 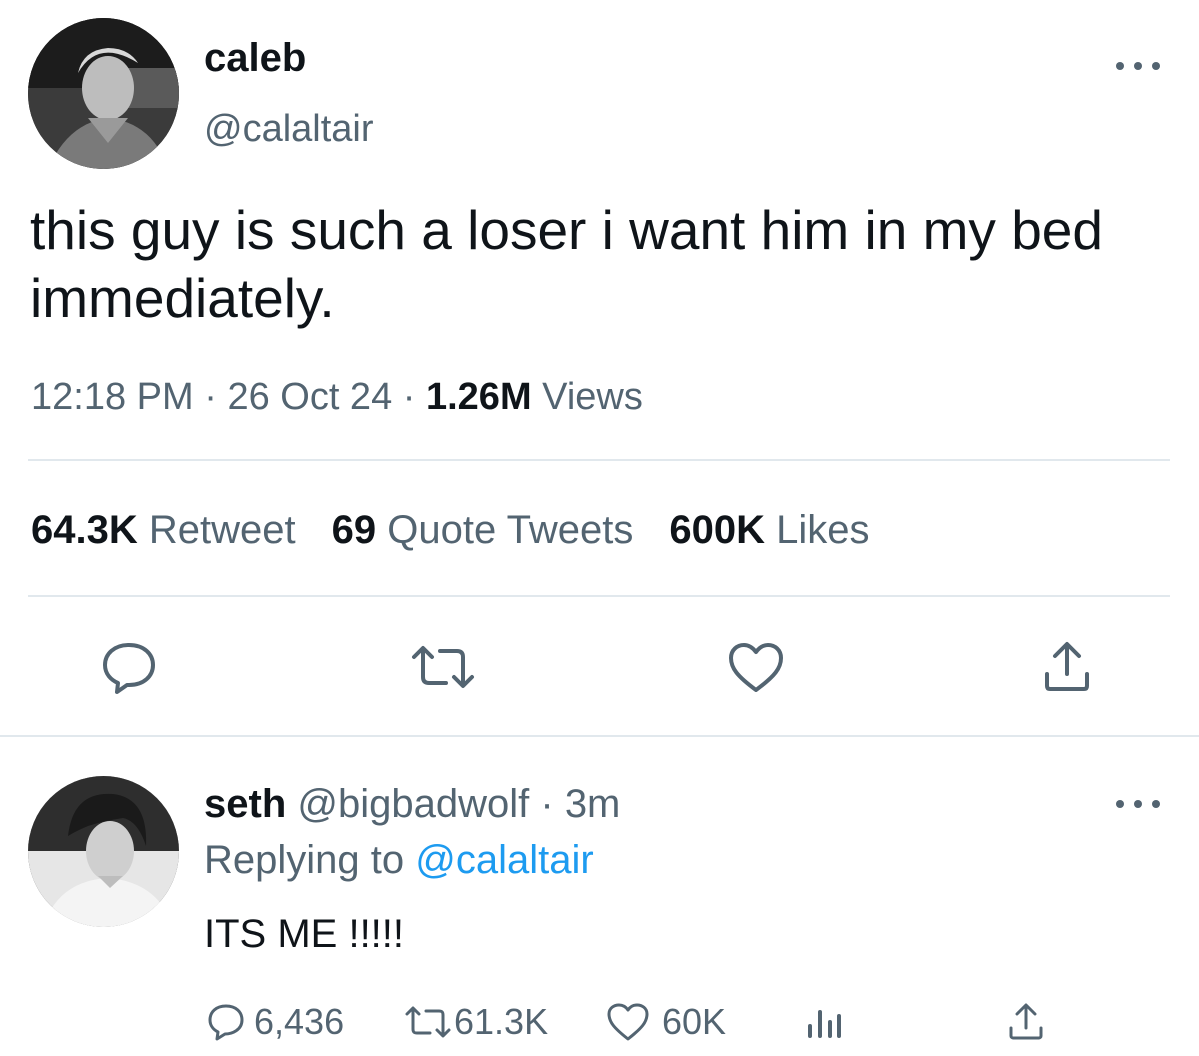 I want to click on reply-share-action, so click(x=1030, y=1022).